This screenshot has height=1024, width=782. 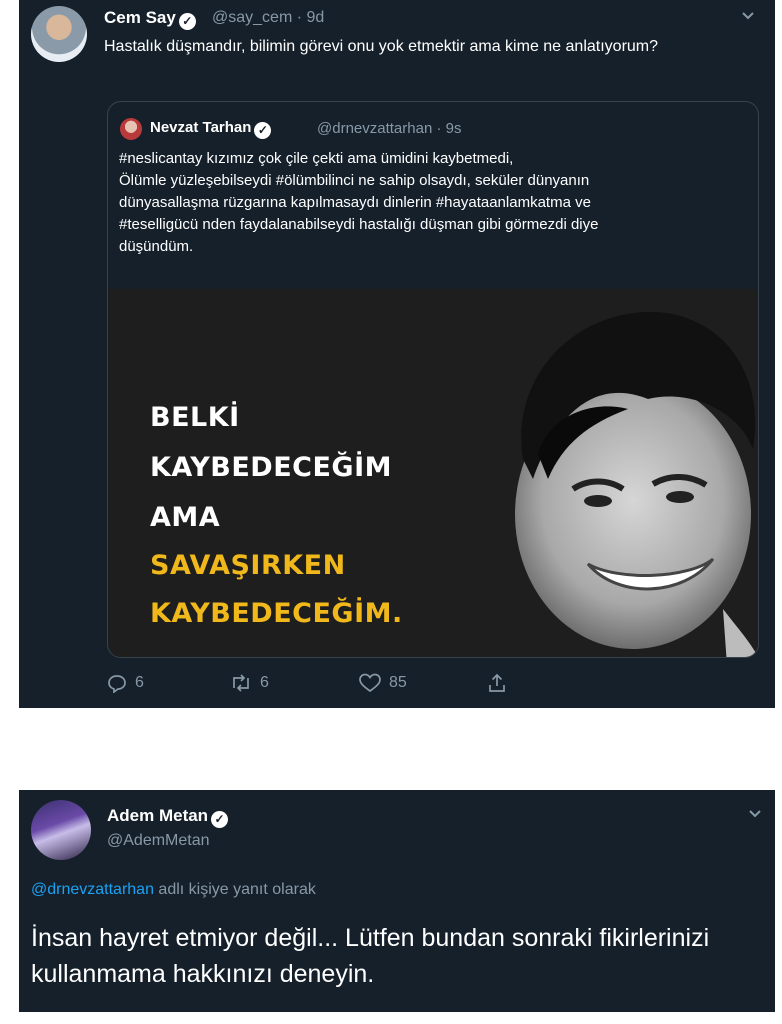 I want to click on share-icon, so click(x=497, y=682).